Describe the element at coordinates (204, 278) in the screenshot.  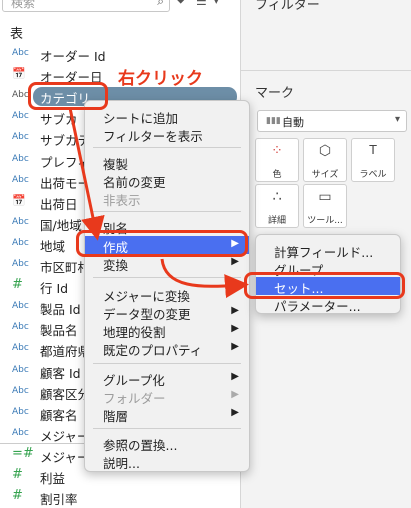
I see `arrow-to-set` at that location.